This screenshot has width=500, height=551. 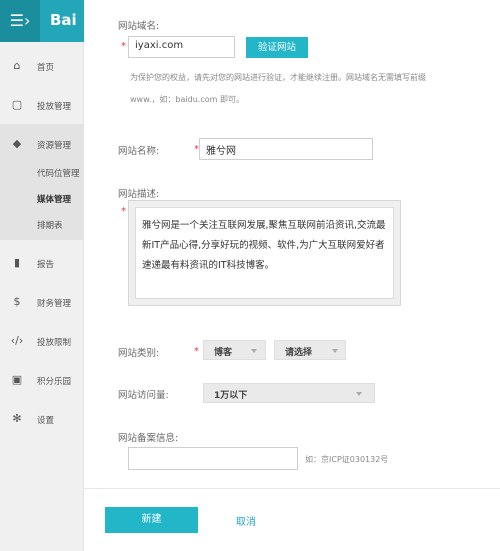 I want to click on sidebar-item-label: 投放管理, so click(x=54, y=107).